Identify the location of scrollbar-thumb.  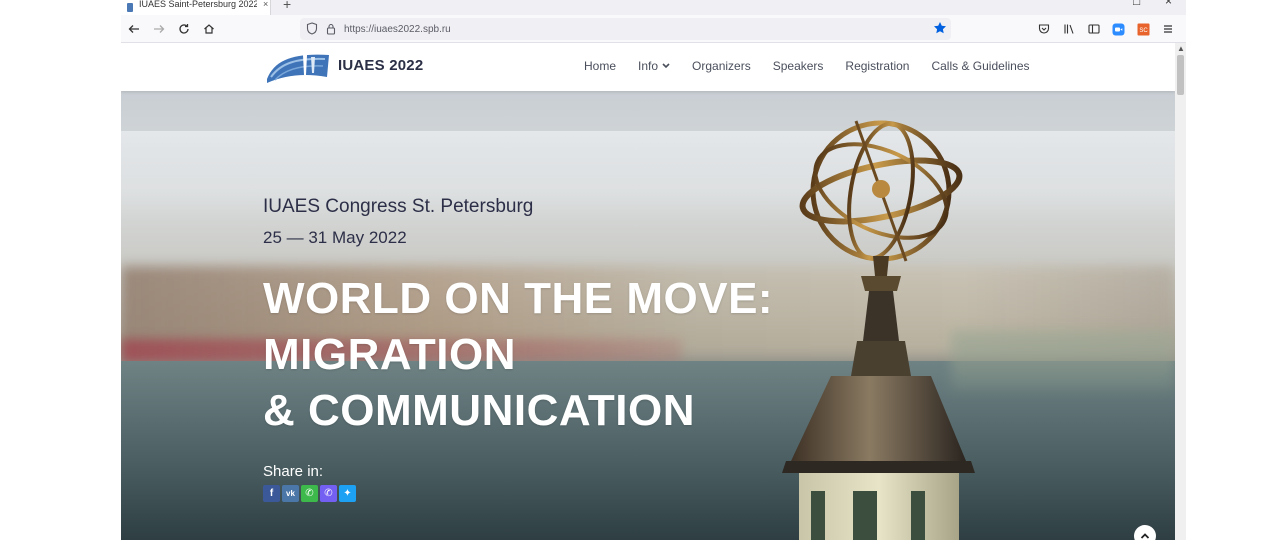
(1180, 75).